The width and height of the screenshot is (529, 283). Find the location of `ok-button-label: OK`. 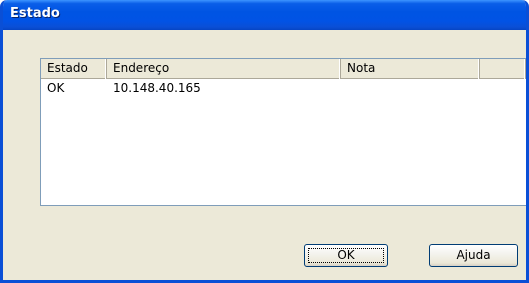

ok-button-label: OK is located at coordinates (346, 255).